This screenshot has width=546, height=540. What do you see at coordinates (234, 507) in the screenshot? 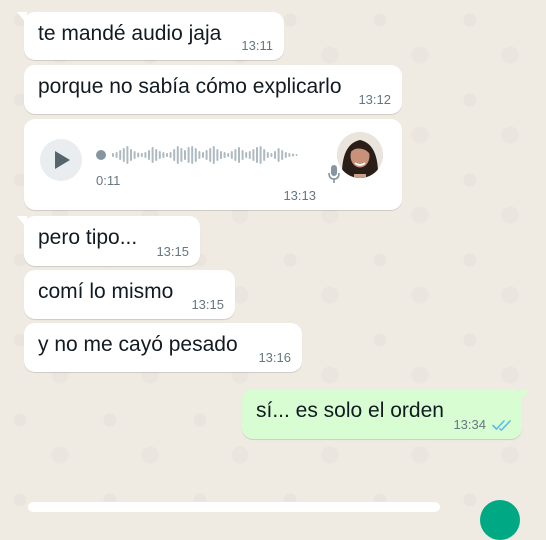
I see `message-input-bar` at bounding box center [234, 507].